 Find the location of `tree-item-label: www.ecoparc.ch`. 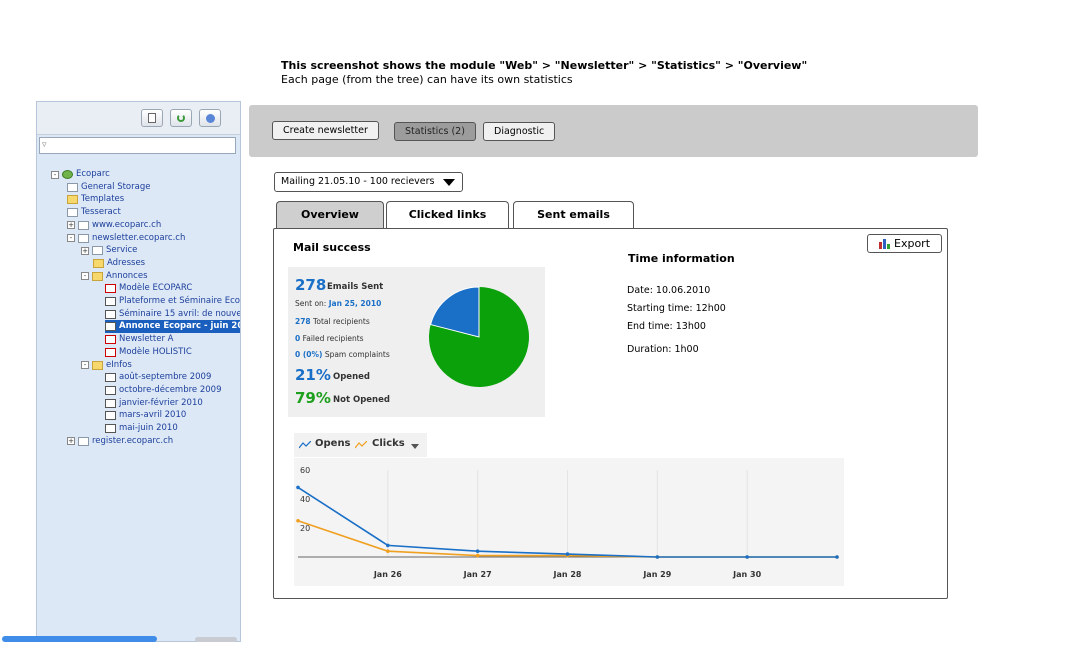

tree-item-label: www.ecoparc.ch is located at coordinates (127, 224).